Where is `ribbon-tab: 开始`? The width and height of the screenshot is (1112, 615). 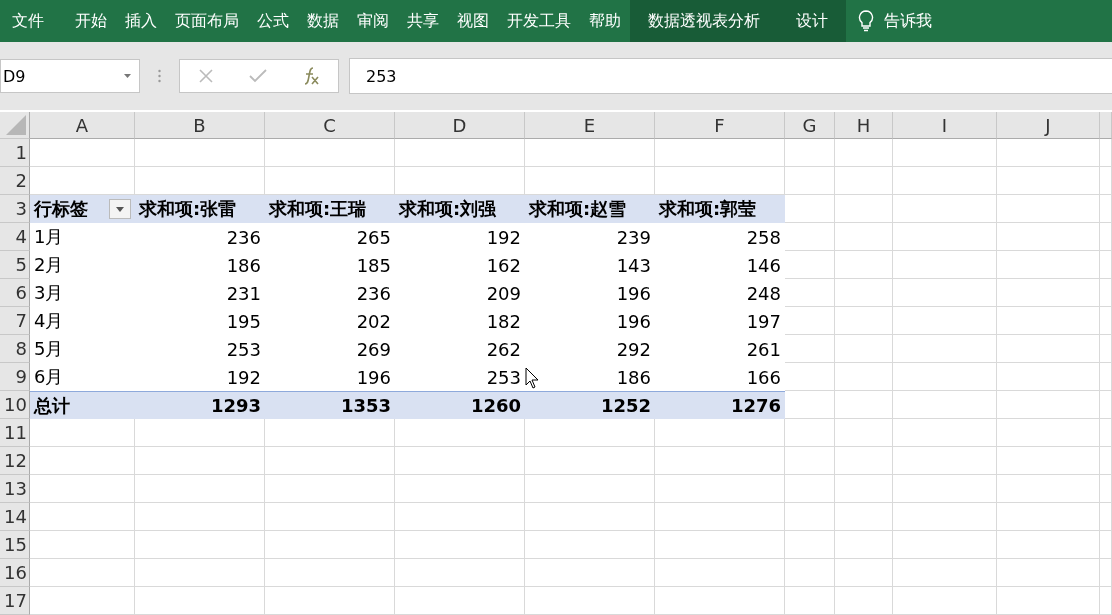
ribbon-tab: 开始 is located at coordinates (91, 21).